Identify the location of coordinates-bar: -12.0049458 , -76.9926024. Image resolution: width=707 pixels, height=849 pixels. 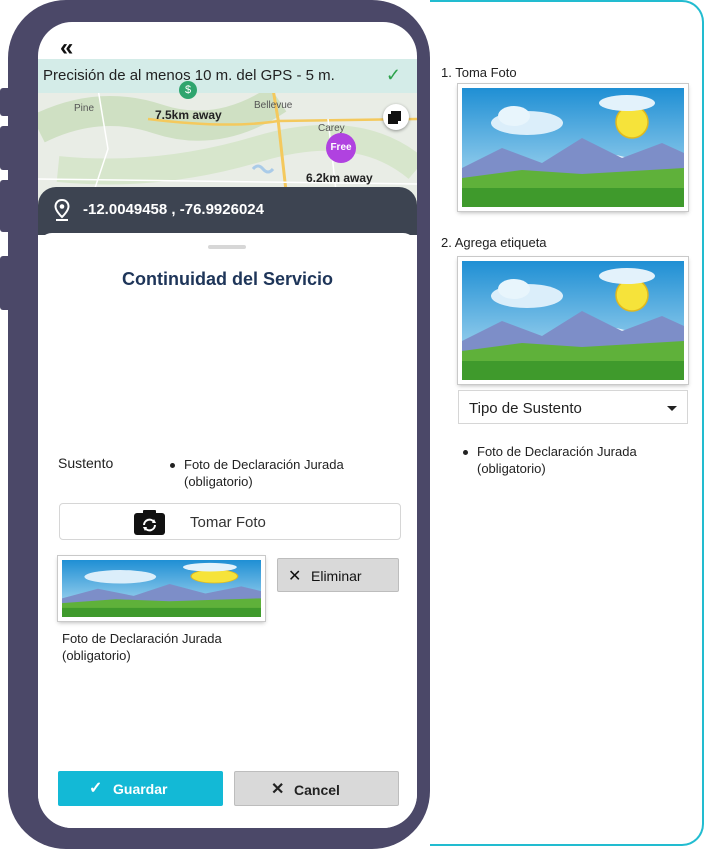
(227, 211).